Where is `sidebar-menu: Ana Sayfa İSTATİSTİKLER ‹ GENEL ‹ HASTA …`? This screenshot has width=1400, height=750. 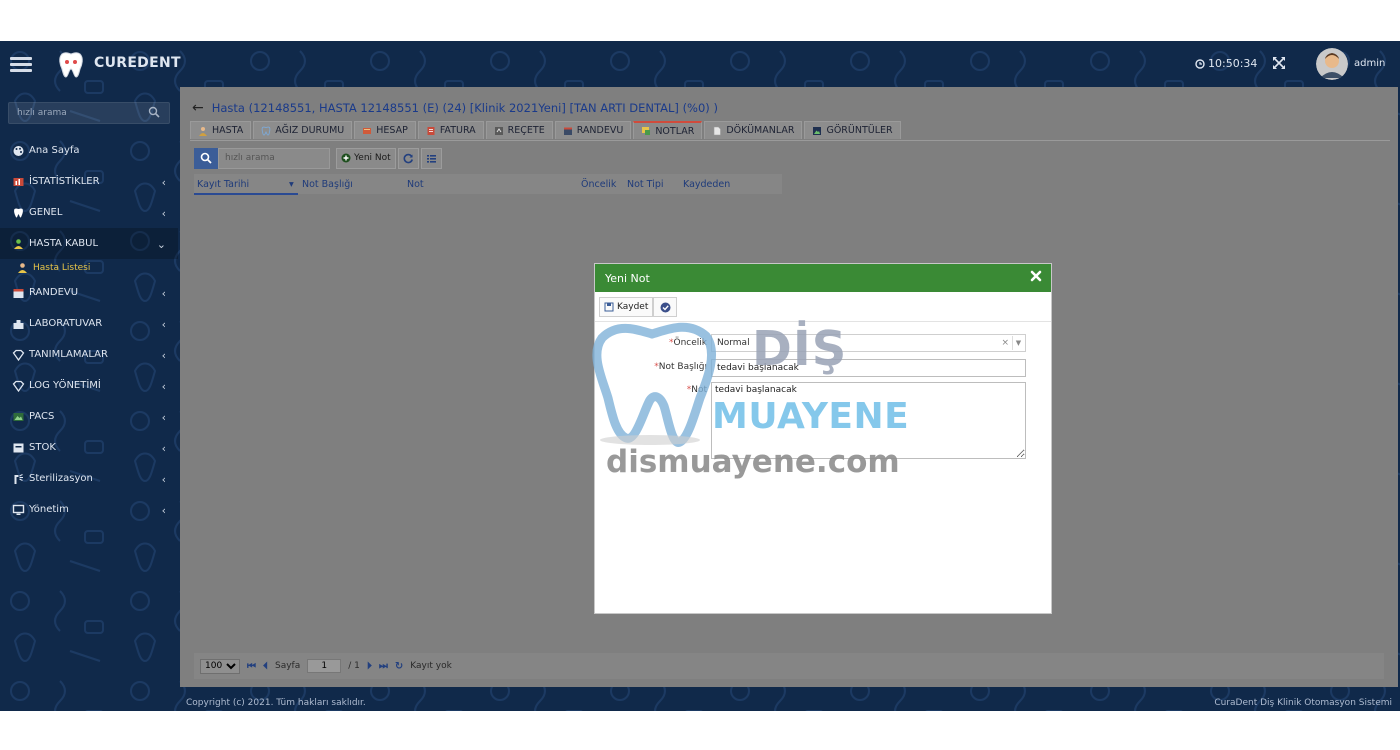
sidebar-menu: Ana Sayfa İSTATİSTİKLER ‹ GENEL ‹ HASTA … is located at coordinates (89, 330).